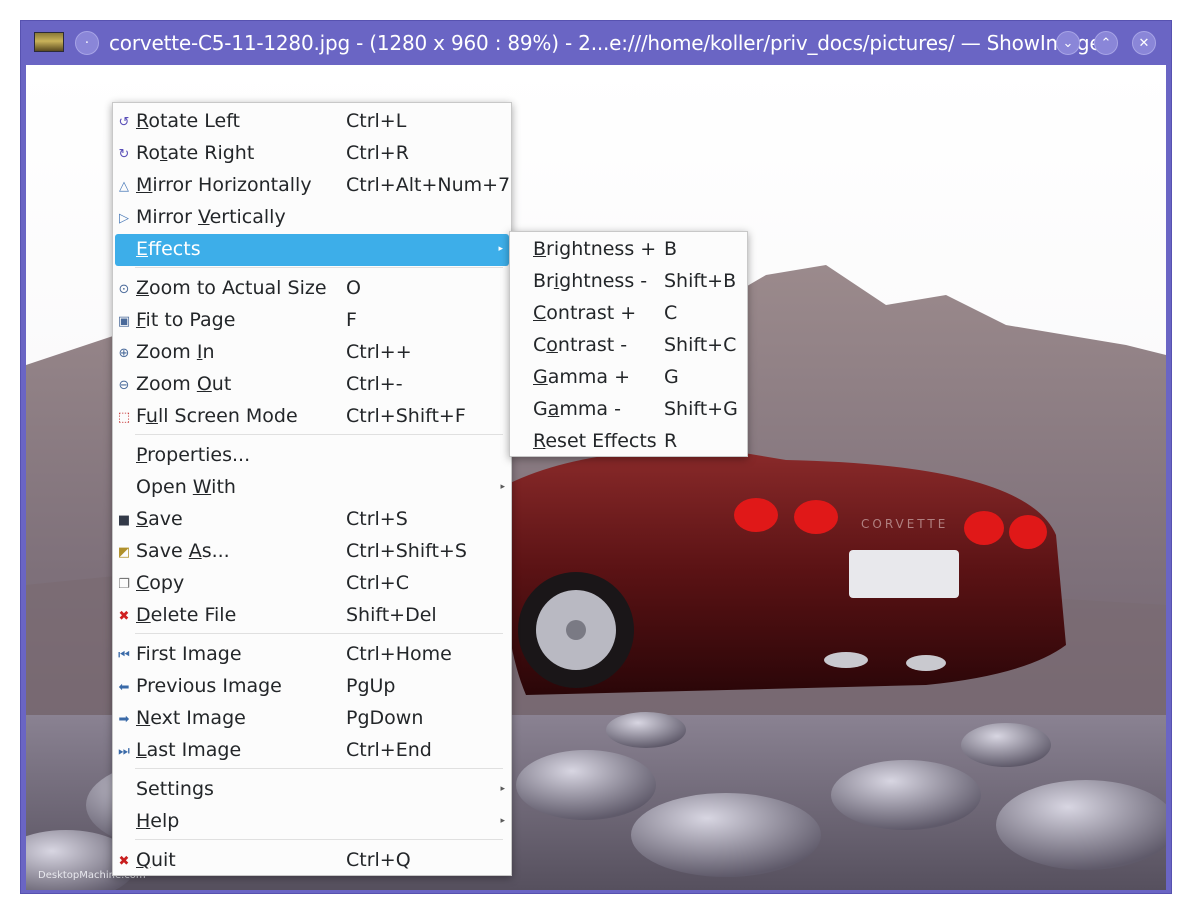  What do you see at coordinates (312, 790) in the screenshot?
I see `menu-item-settings: Settings ▸` at bounding box center [312, 790].